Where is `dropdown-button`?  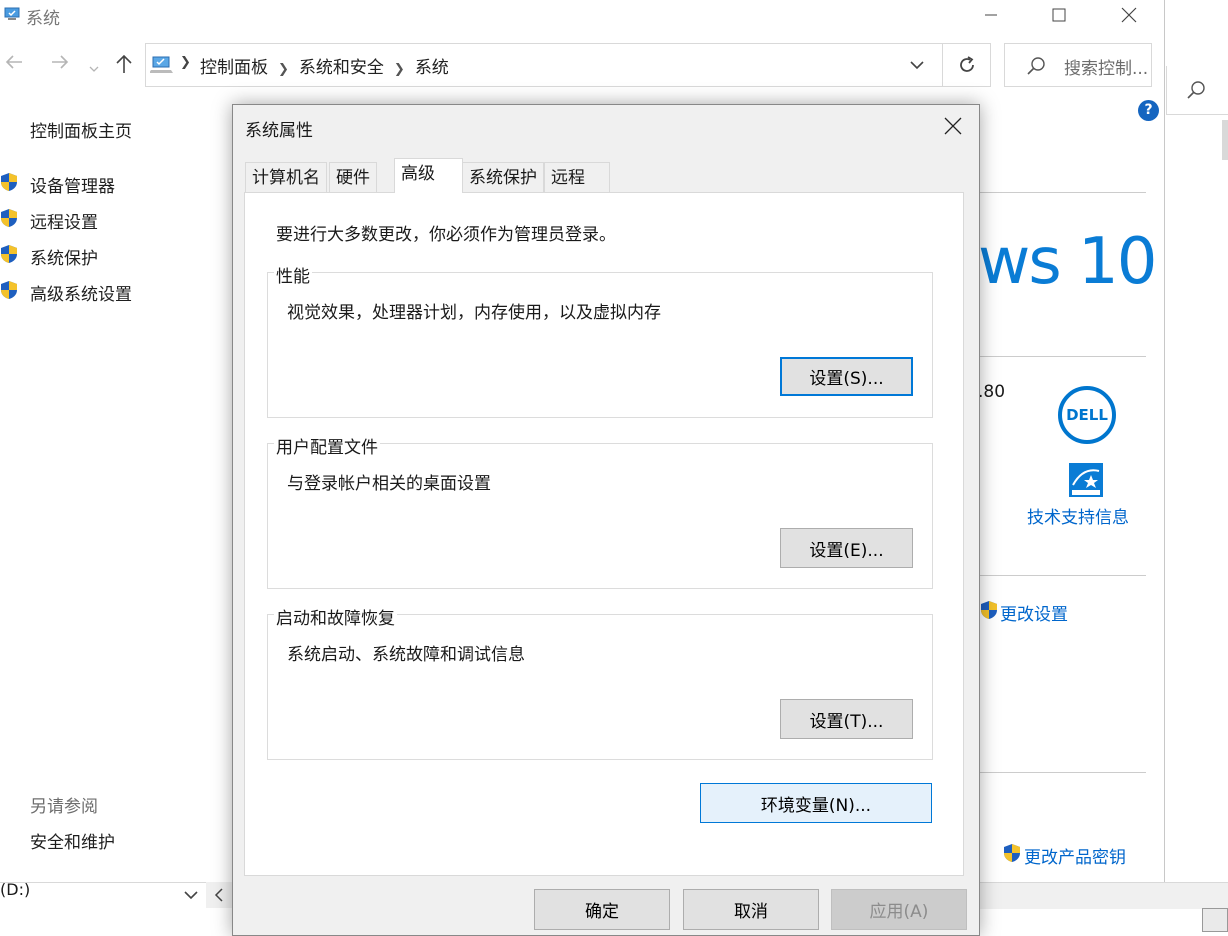 dropdown-button is located at coordinates (191, 897).